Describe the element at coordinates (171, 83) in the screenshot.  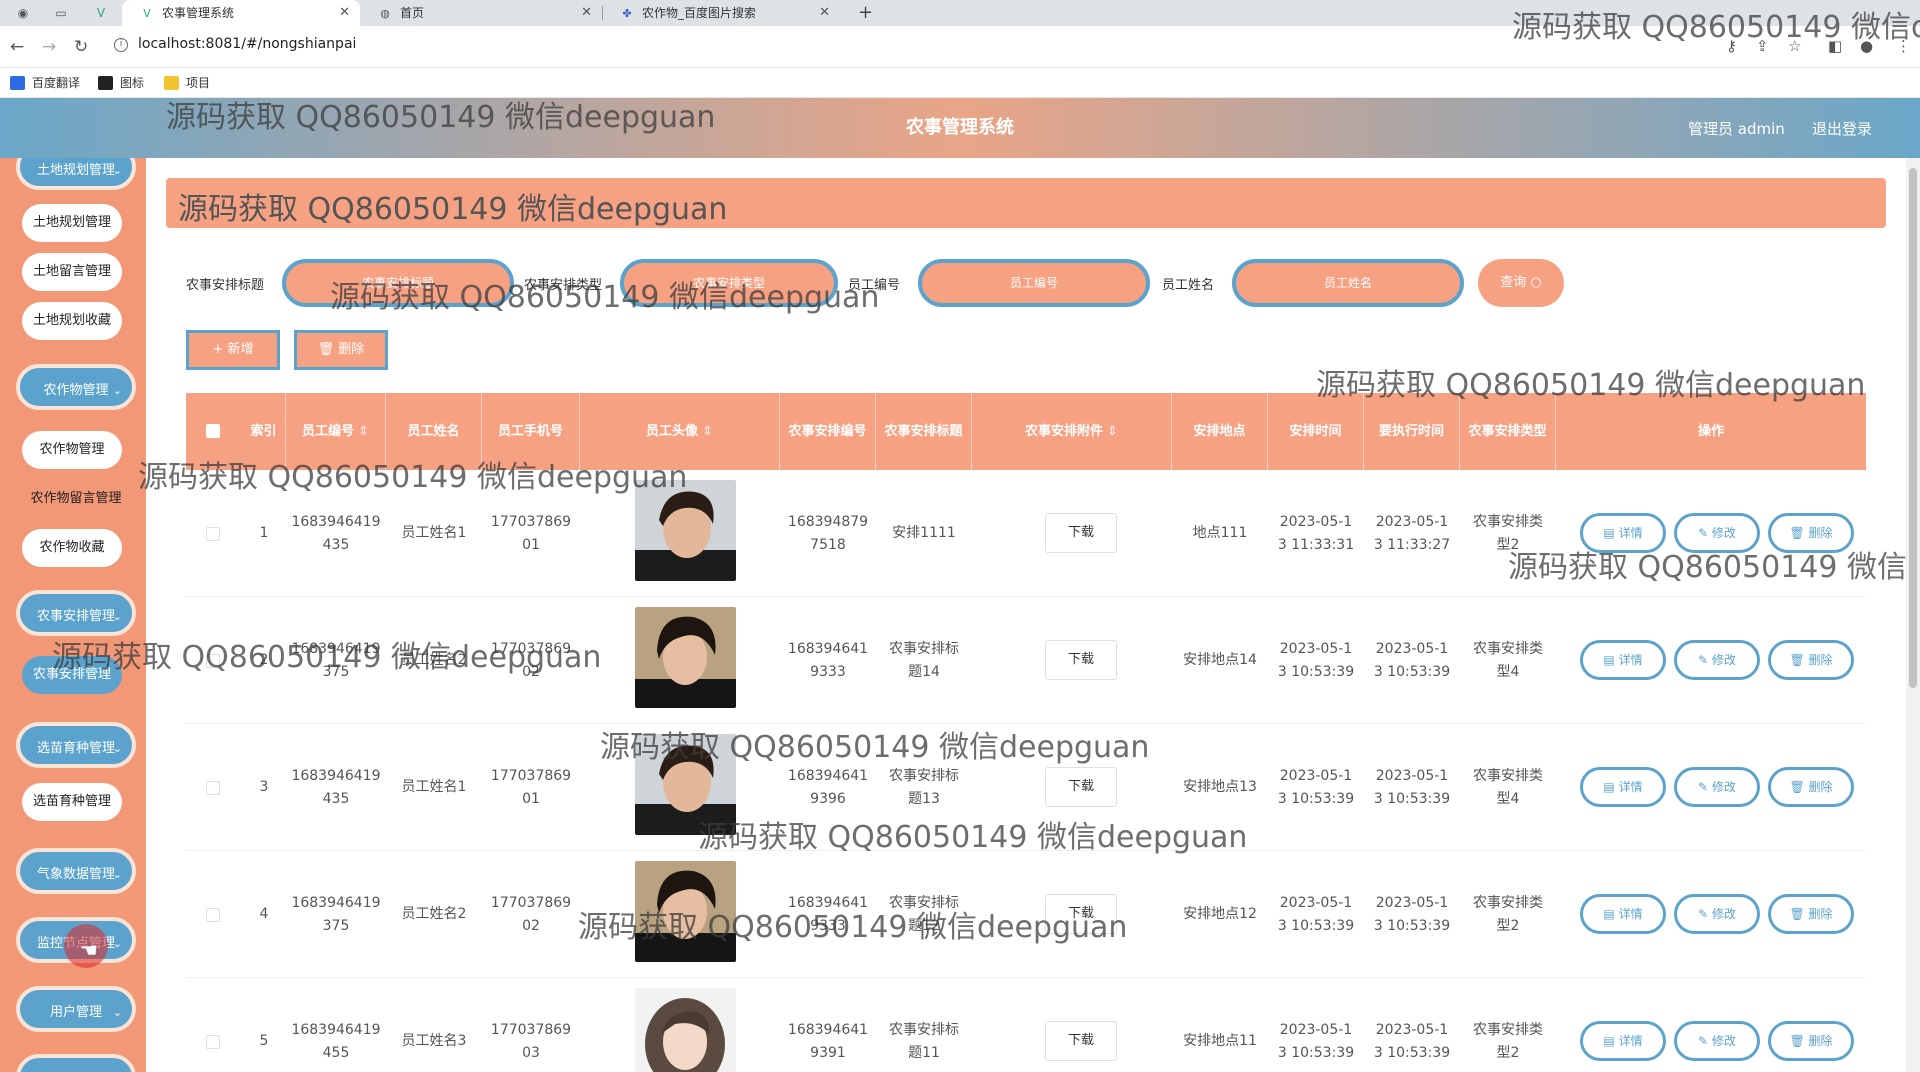
I see `folder-icon` at that location.